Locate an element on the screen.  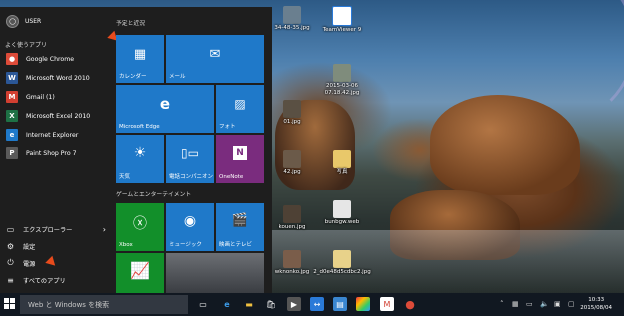
tile-weather: ☀ 天気 is located at coordinates (140, 159).